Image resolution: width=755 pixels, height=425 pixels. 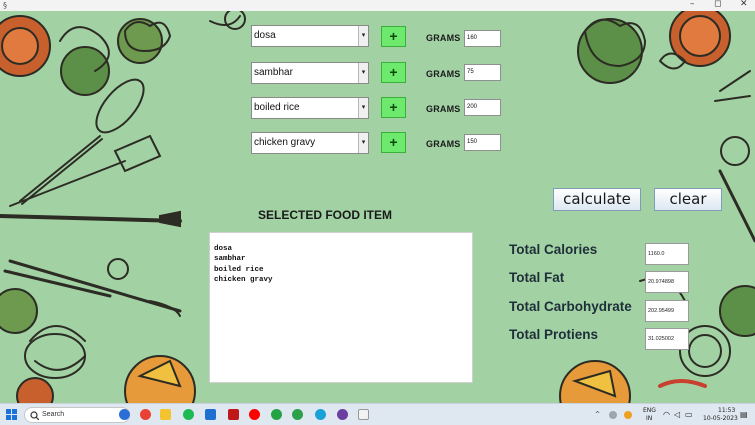 I want to click on onedrive-icon, so click(x=613, y=415).